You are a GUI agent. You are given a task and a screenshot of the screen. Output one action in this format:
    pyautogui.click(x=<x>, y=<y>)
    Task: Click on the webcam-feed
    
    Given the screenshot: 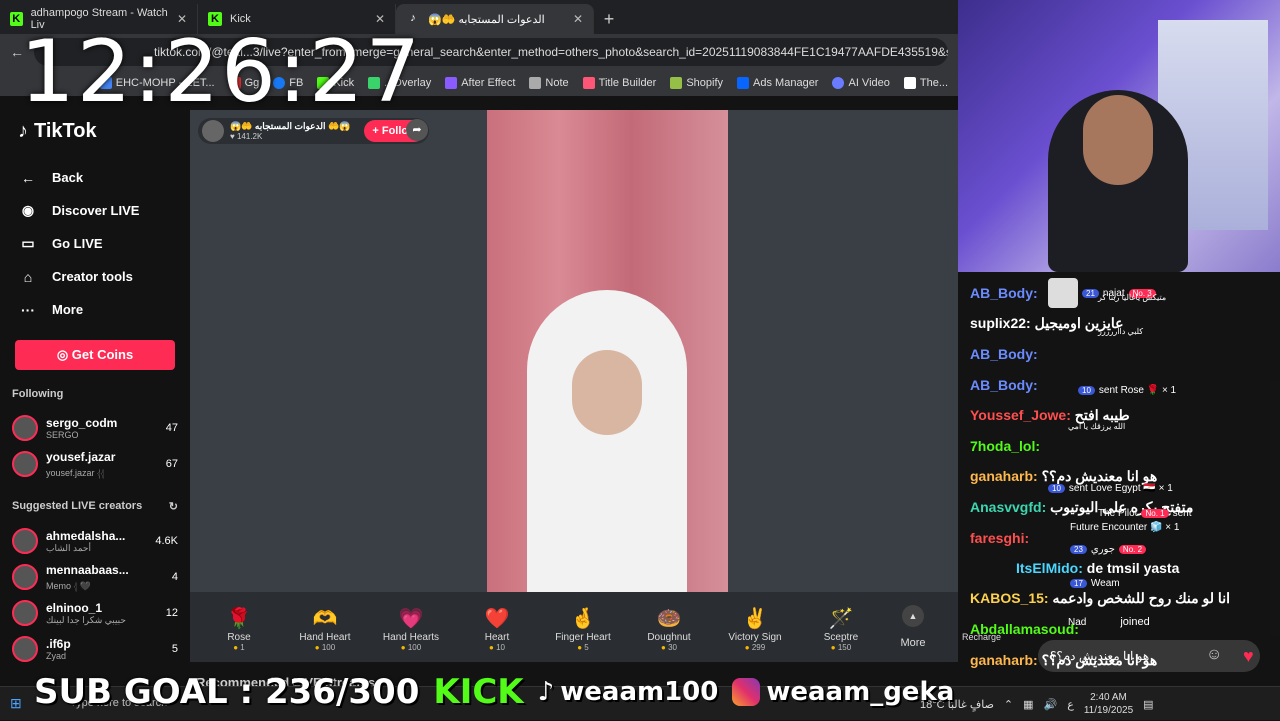 What is the action you would take?
    pyautogui.click(x=1119, y=136)
    